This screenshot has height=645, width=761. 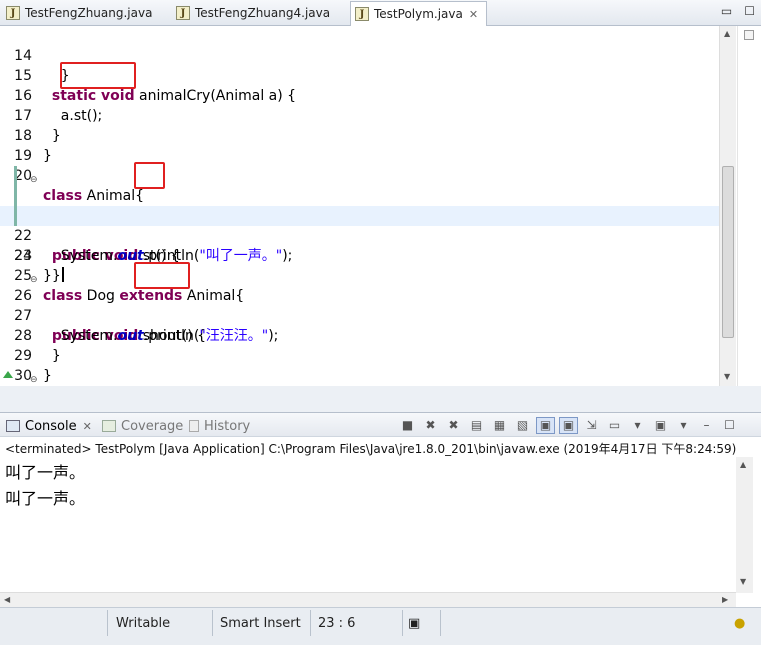 What do you see at coordinates (360, 335) in the screenshot?
I see `code-line: 28 }` at bounding box center [360, 335].